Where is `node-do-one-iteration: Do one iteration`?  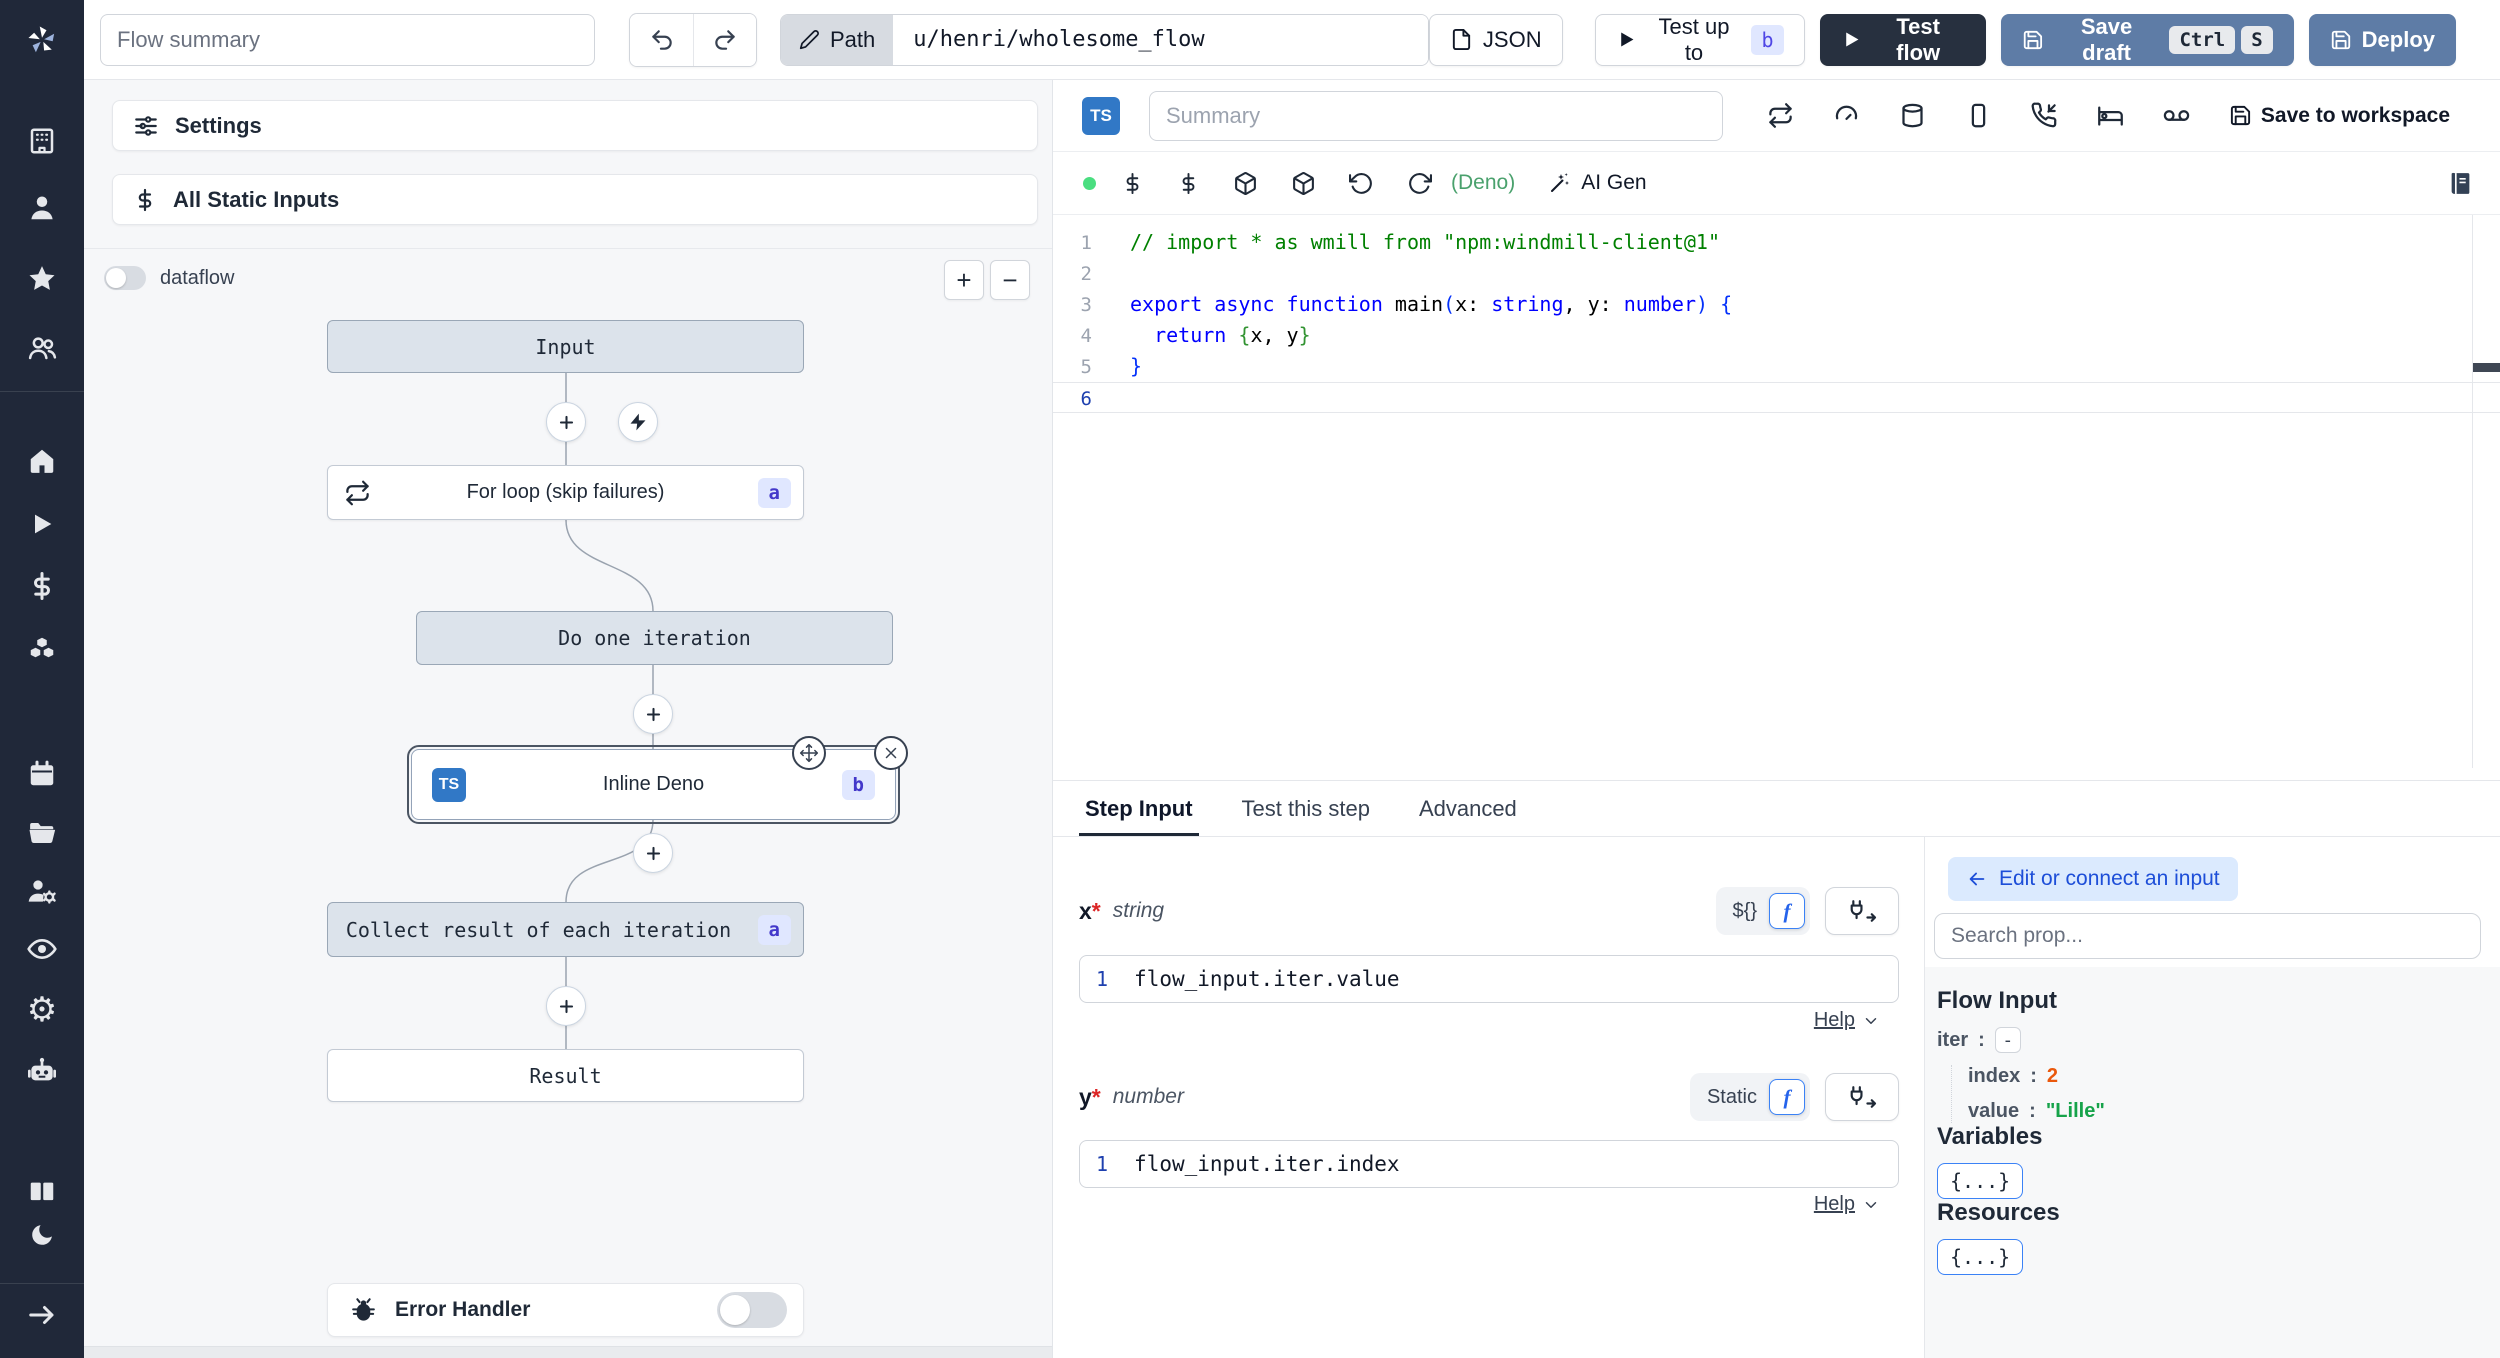 node-do-one-iteration: Do one iteration is located at coordinates (654, 638).